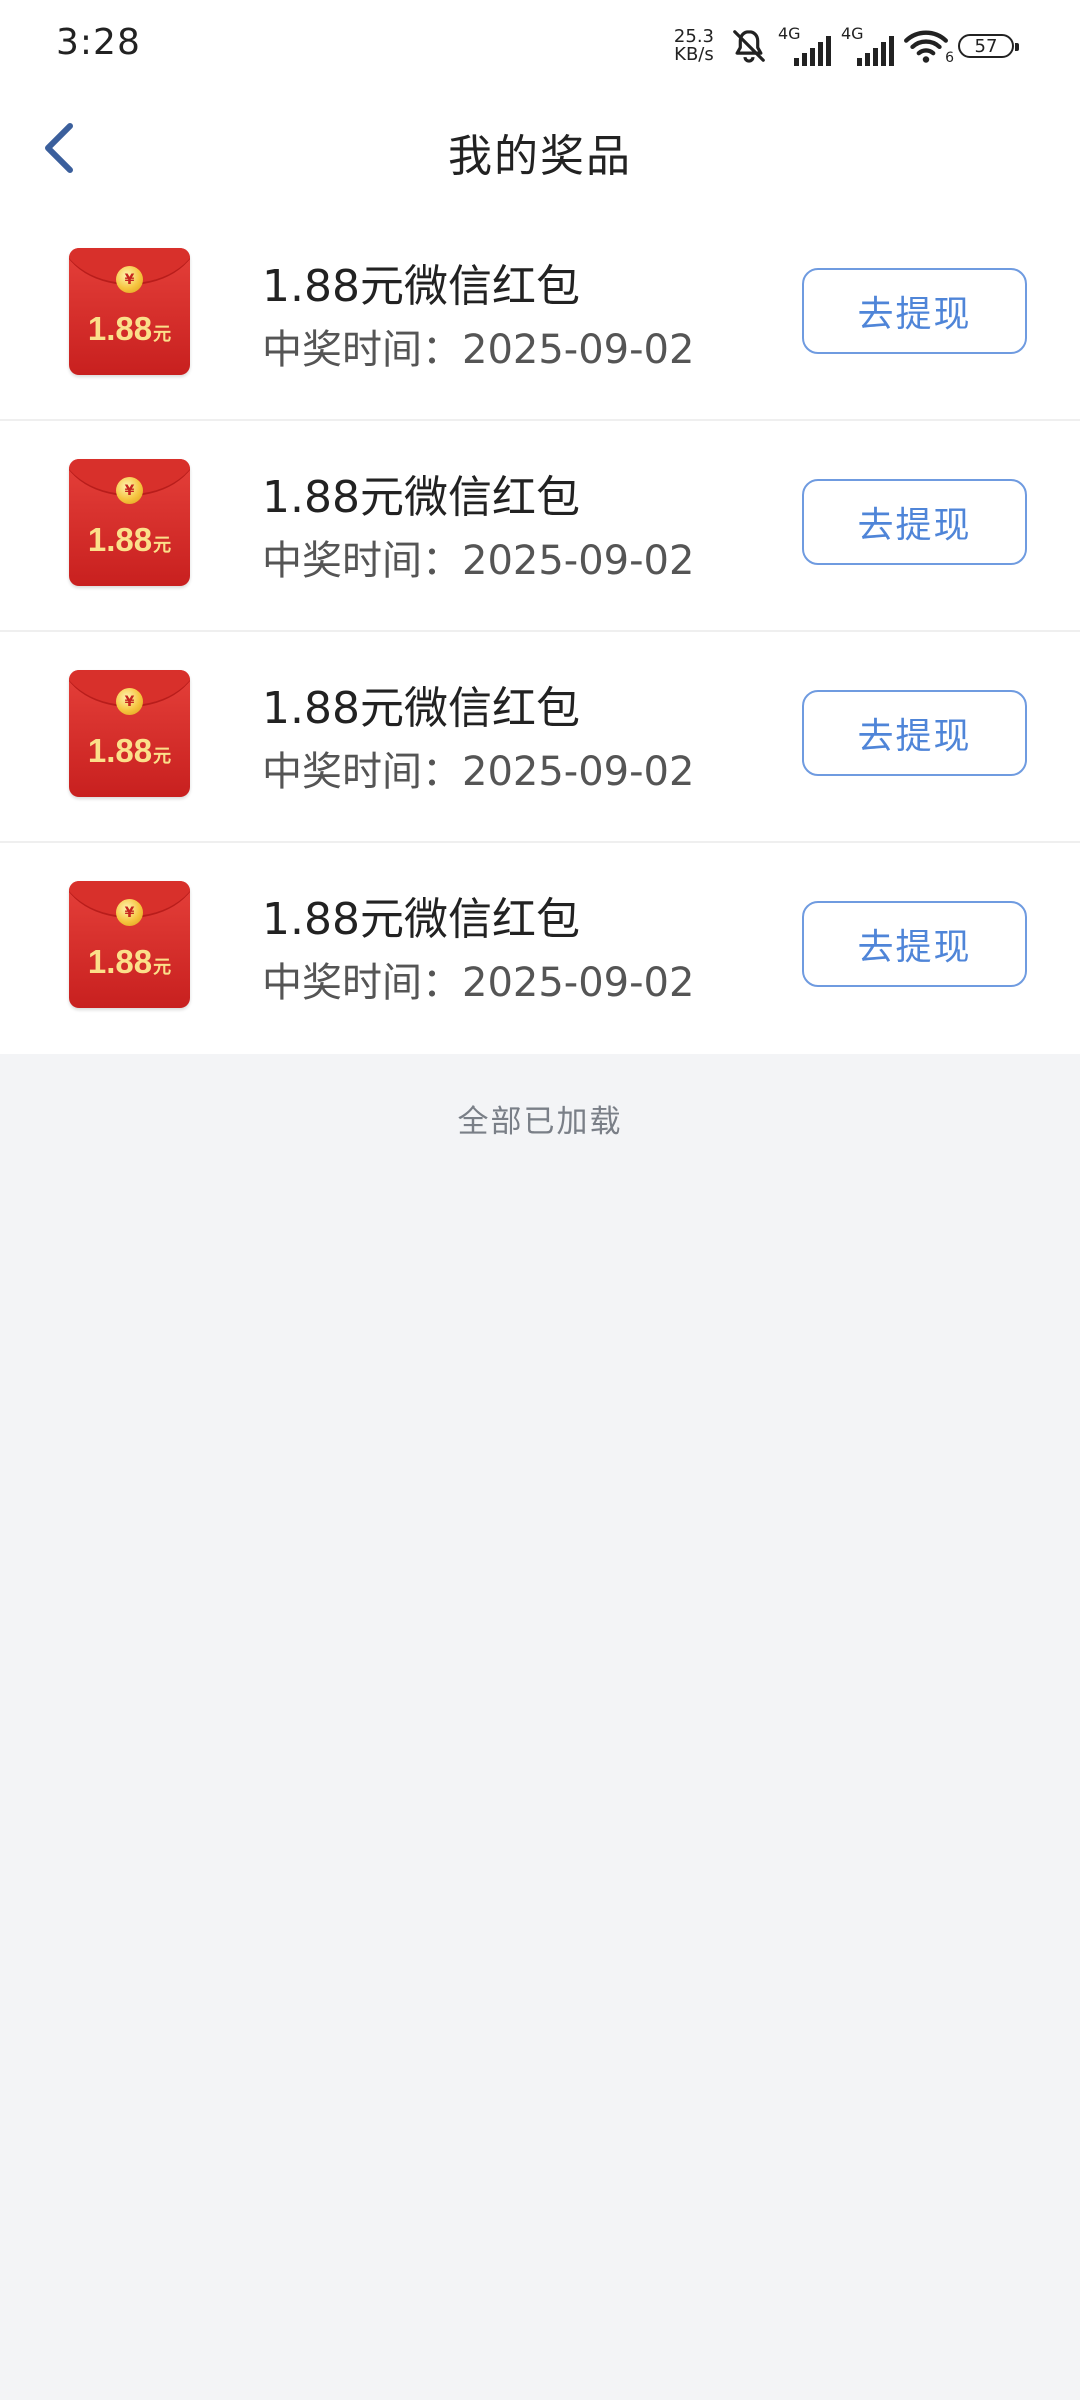  Describe the element at coordinates (804, 45) in the screenshot. I see `signal-icon-sim1: 4G` at that location.